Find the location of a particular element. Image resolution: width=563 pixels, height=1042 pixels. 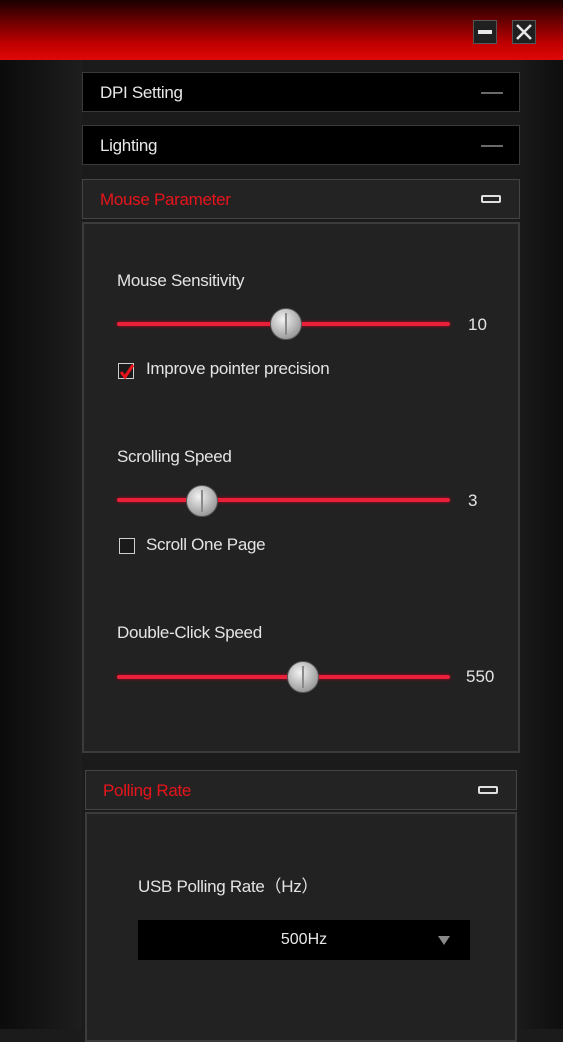

section-label: Polling Rate is located at coordinates (147, 790).